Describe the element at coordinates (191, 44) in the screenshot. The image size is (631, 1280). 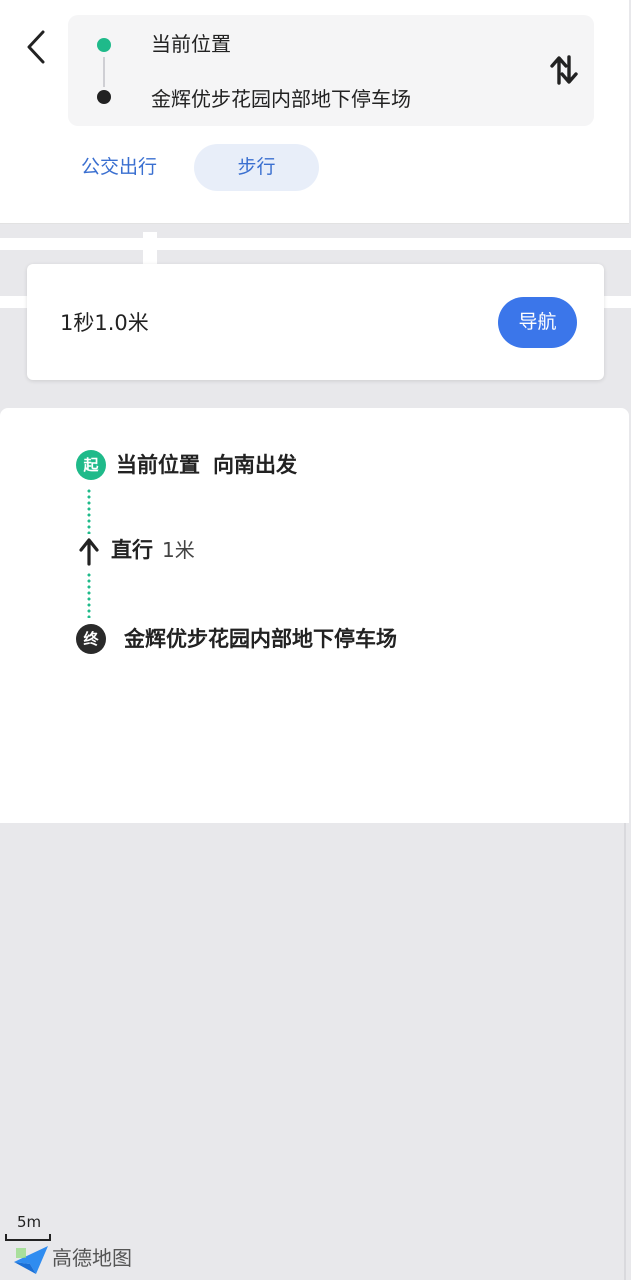
I see `start-location-field: 当前位置` at that location.